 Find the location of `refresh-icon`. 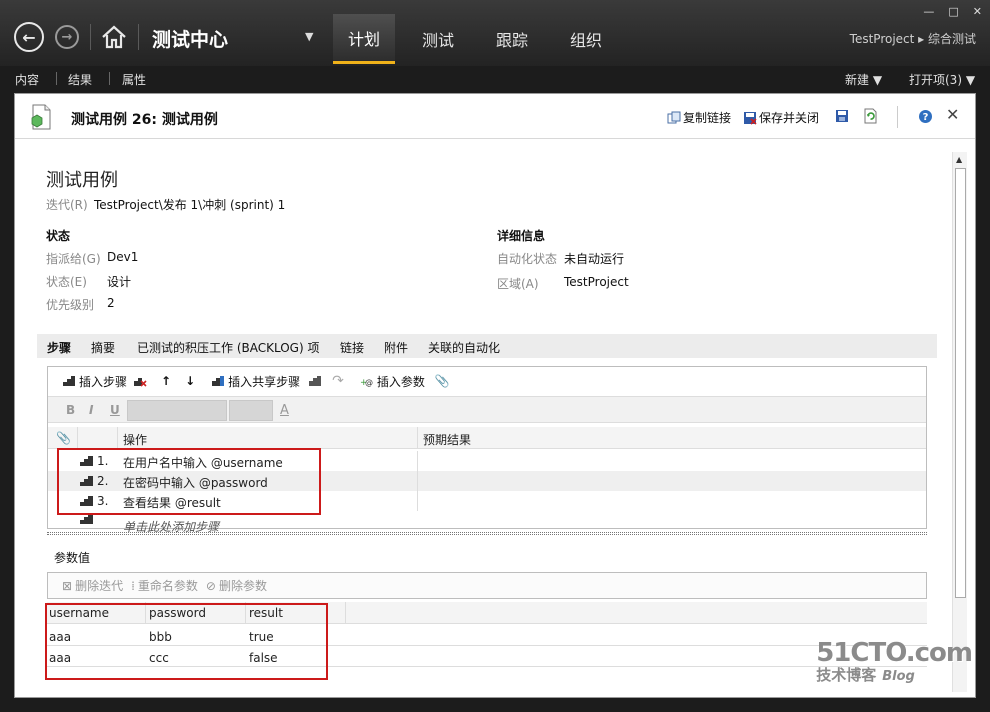

refresh-icon is located at coordinates (870, 116).